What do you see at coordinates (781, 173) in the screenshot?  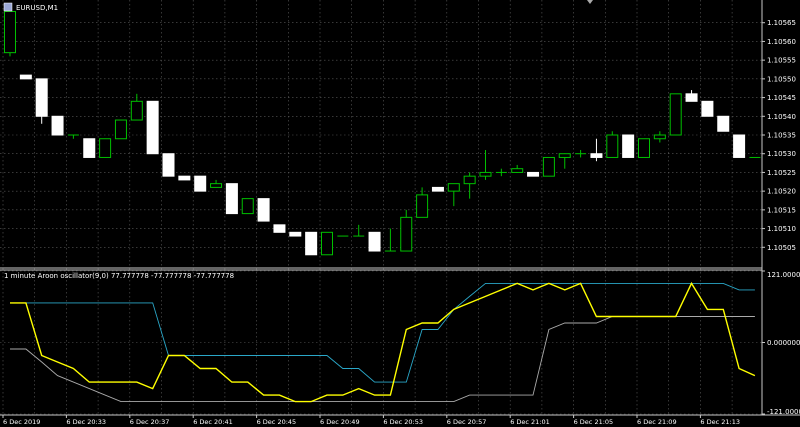 I see `price-tick-label: 1.10525` at bounding box center [781, 173].